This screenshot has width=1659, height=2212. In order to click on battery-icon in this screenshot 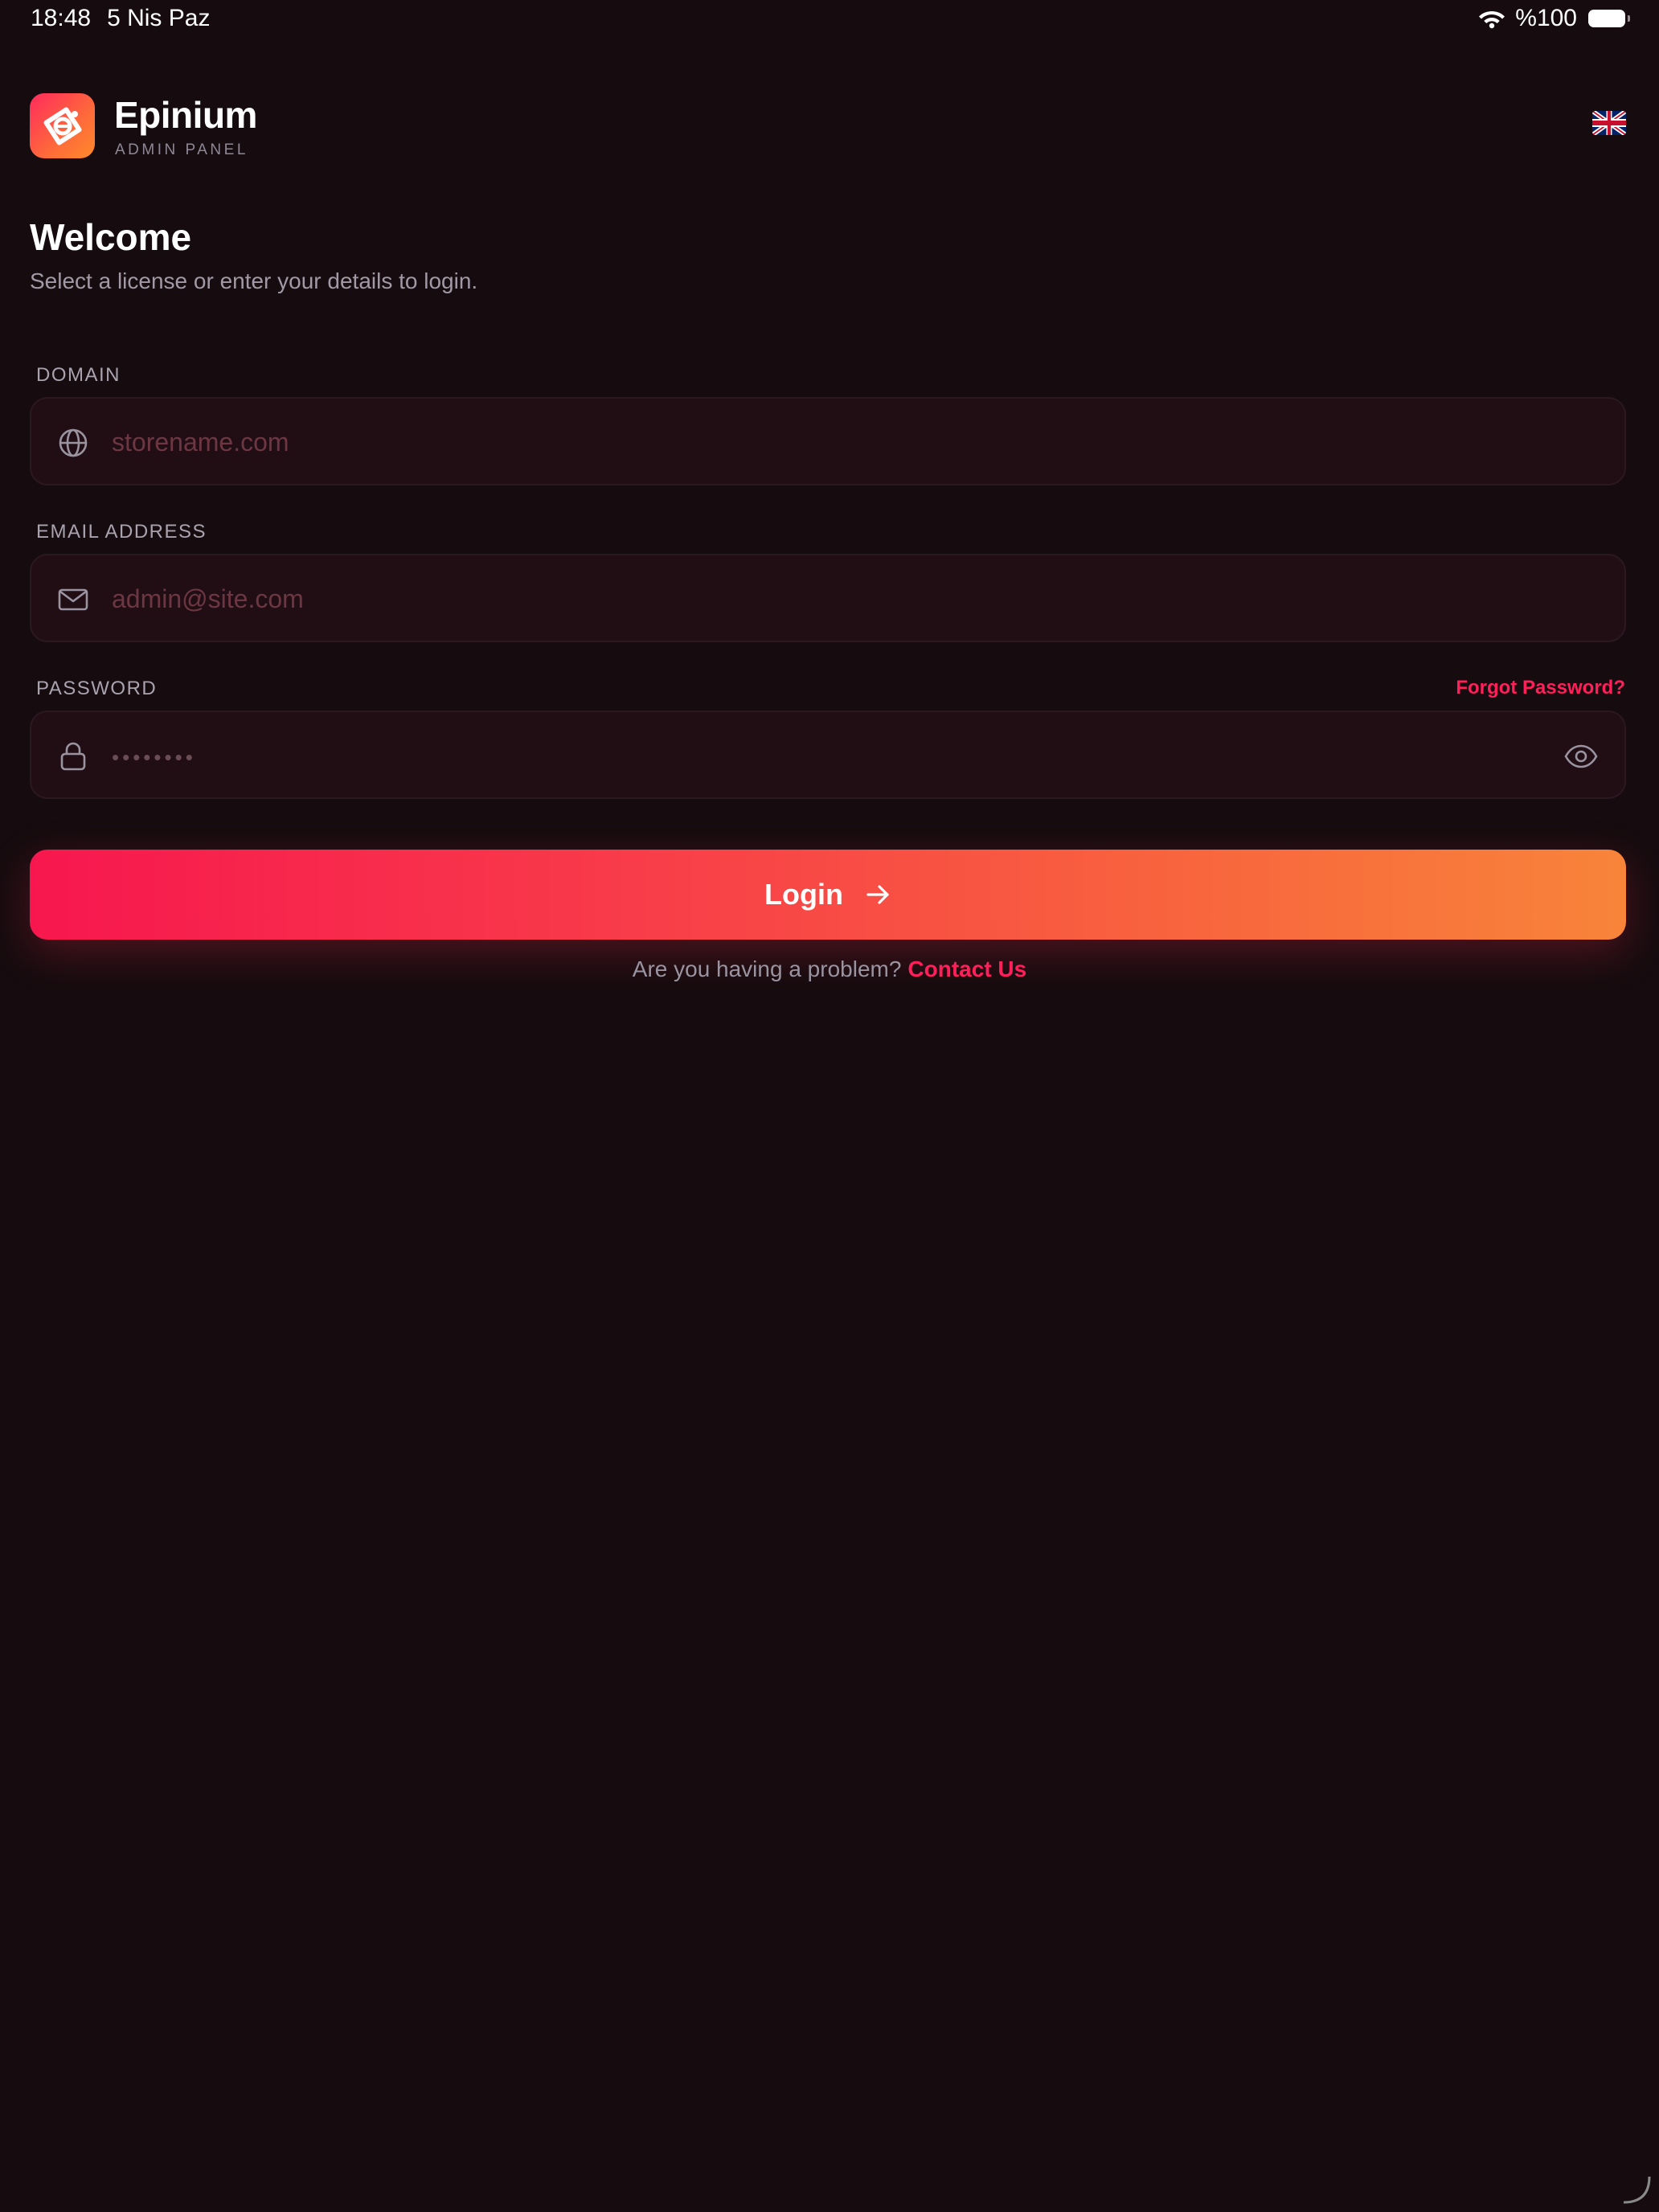, I will do `click(1609, 18)`.